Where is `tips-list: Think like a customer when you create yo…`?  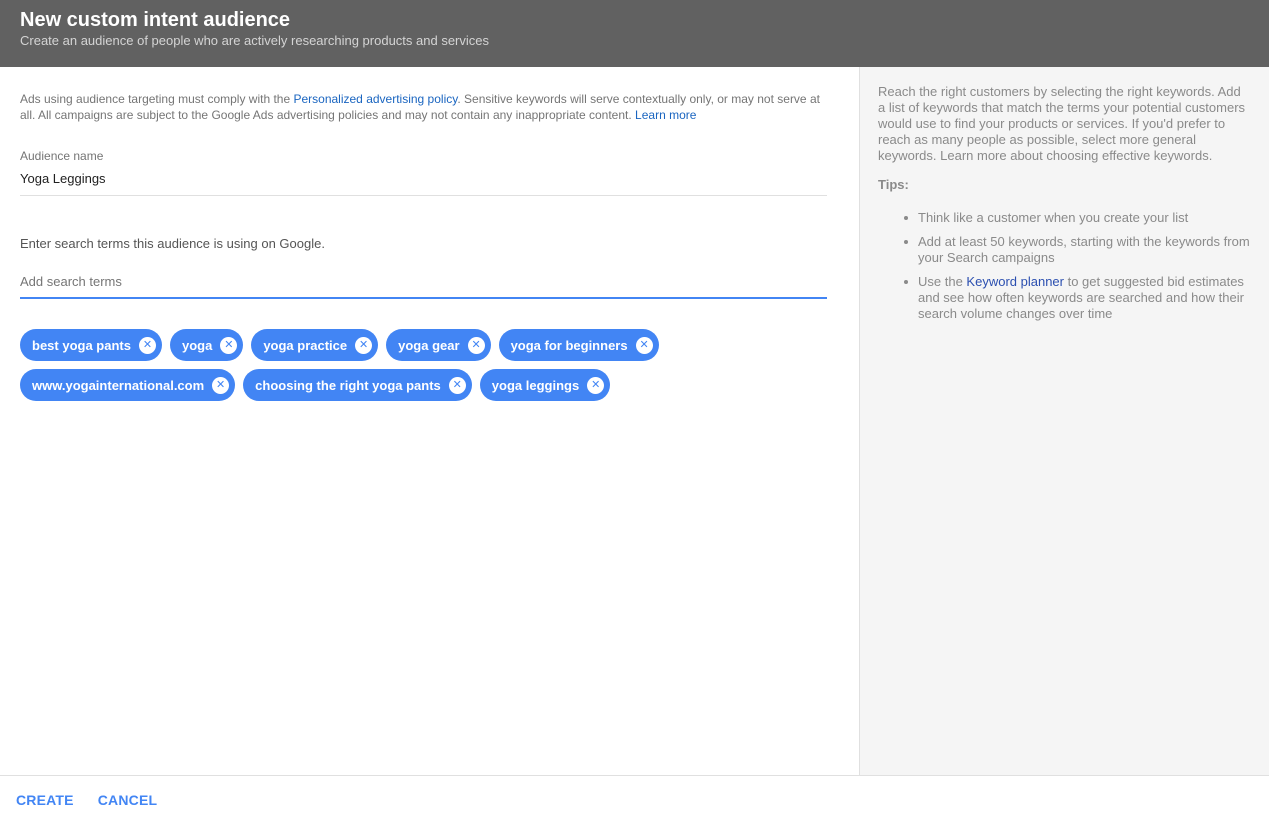 tips-list: Think like a customer when you create yo… is located at coordinates (1064, 266).